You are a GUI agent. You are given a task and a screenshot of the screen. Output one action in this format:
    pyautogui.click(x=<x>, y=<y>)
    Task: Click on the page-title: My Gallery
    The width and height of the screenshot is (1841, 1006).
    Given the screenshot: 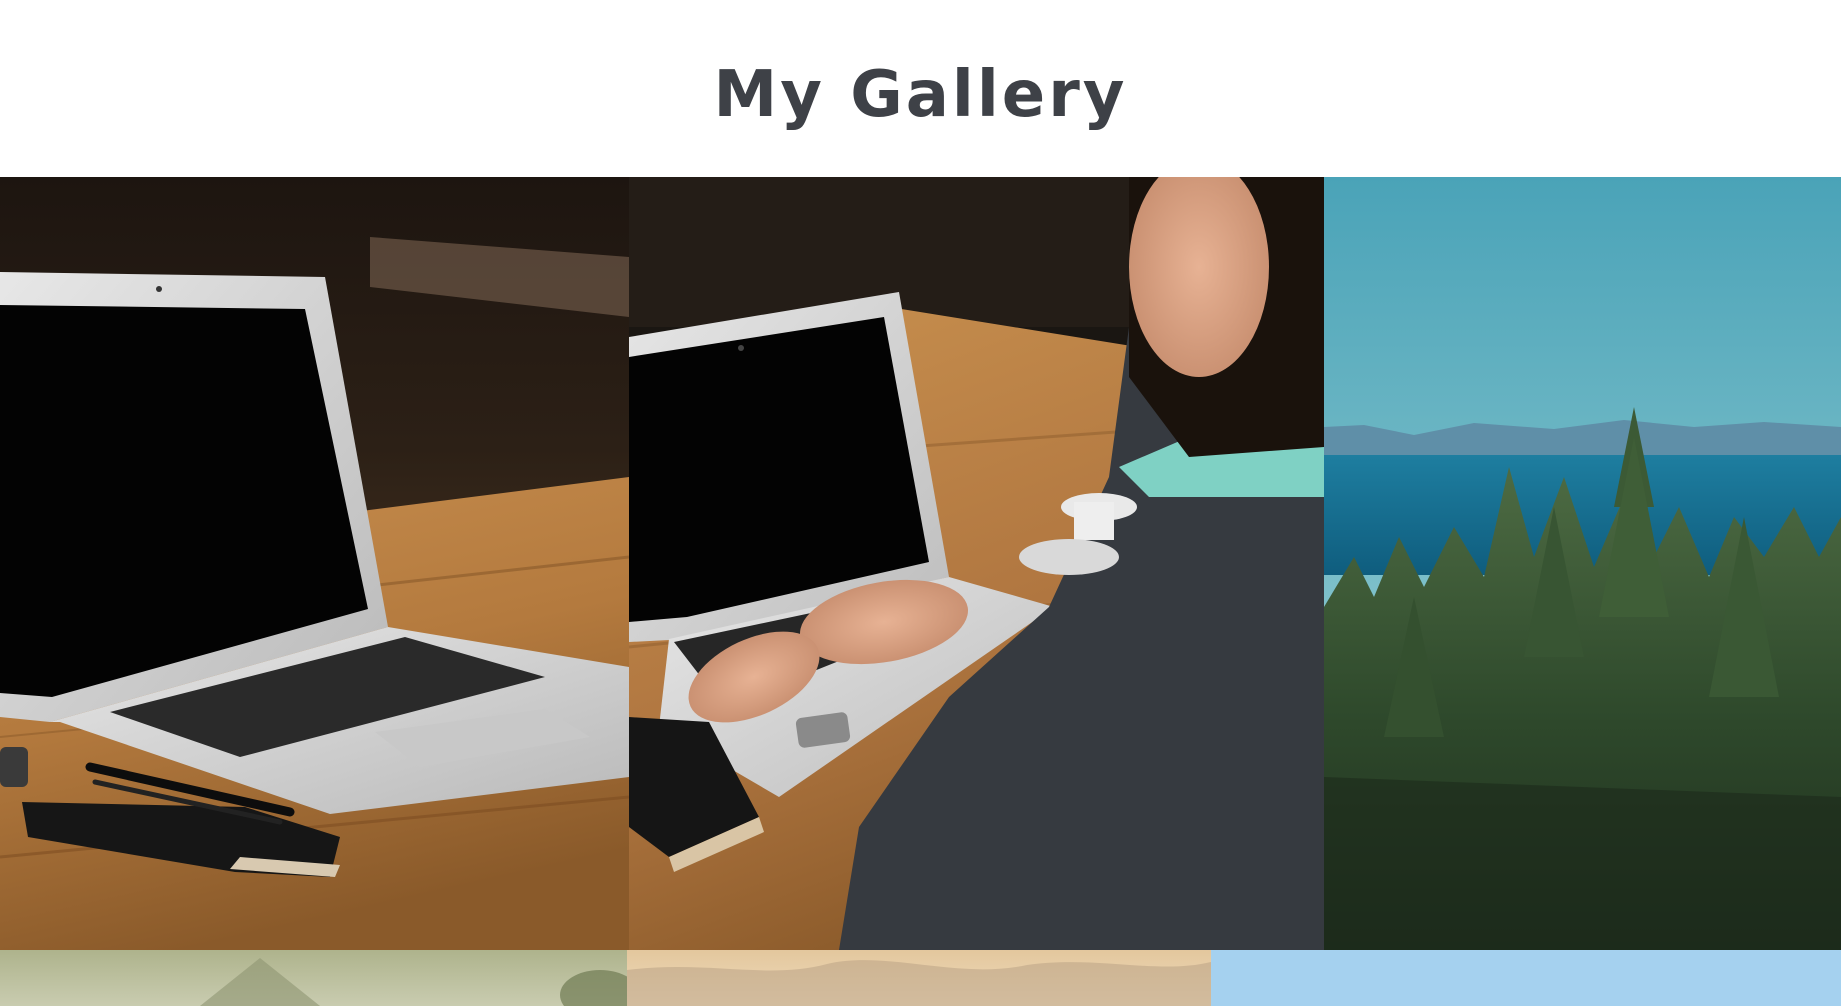 What is the action you would take?
    pyautogui.click(x=920, y=95)
    